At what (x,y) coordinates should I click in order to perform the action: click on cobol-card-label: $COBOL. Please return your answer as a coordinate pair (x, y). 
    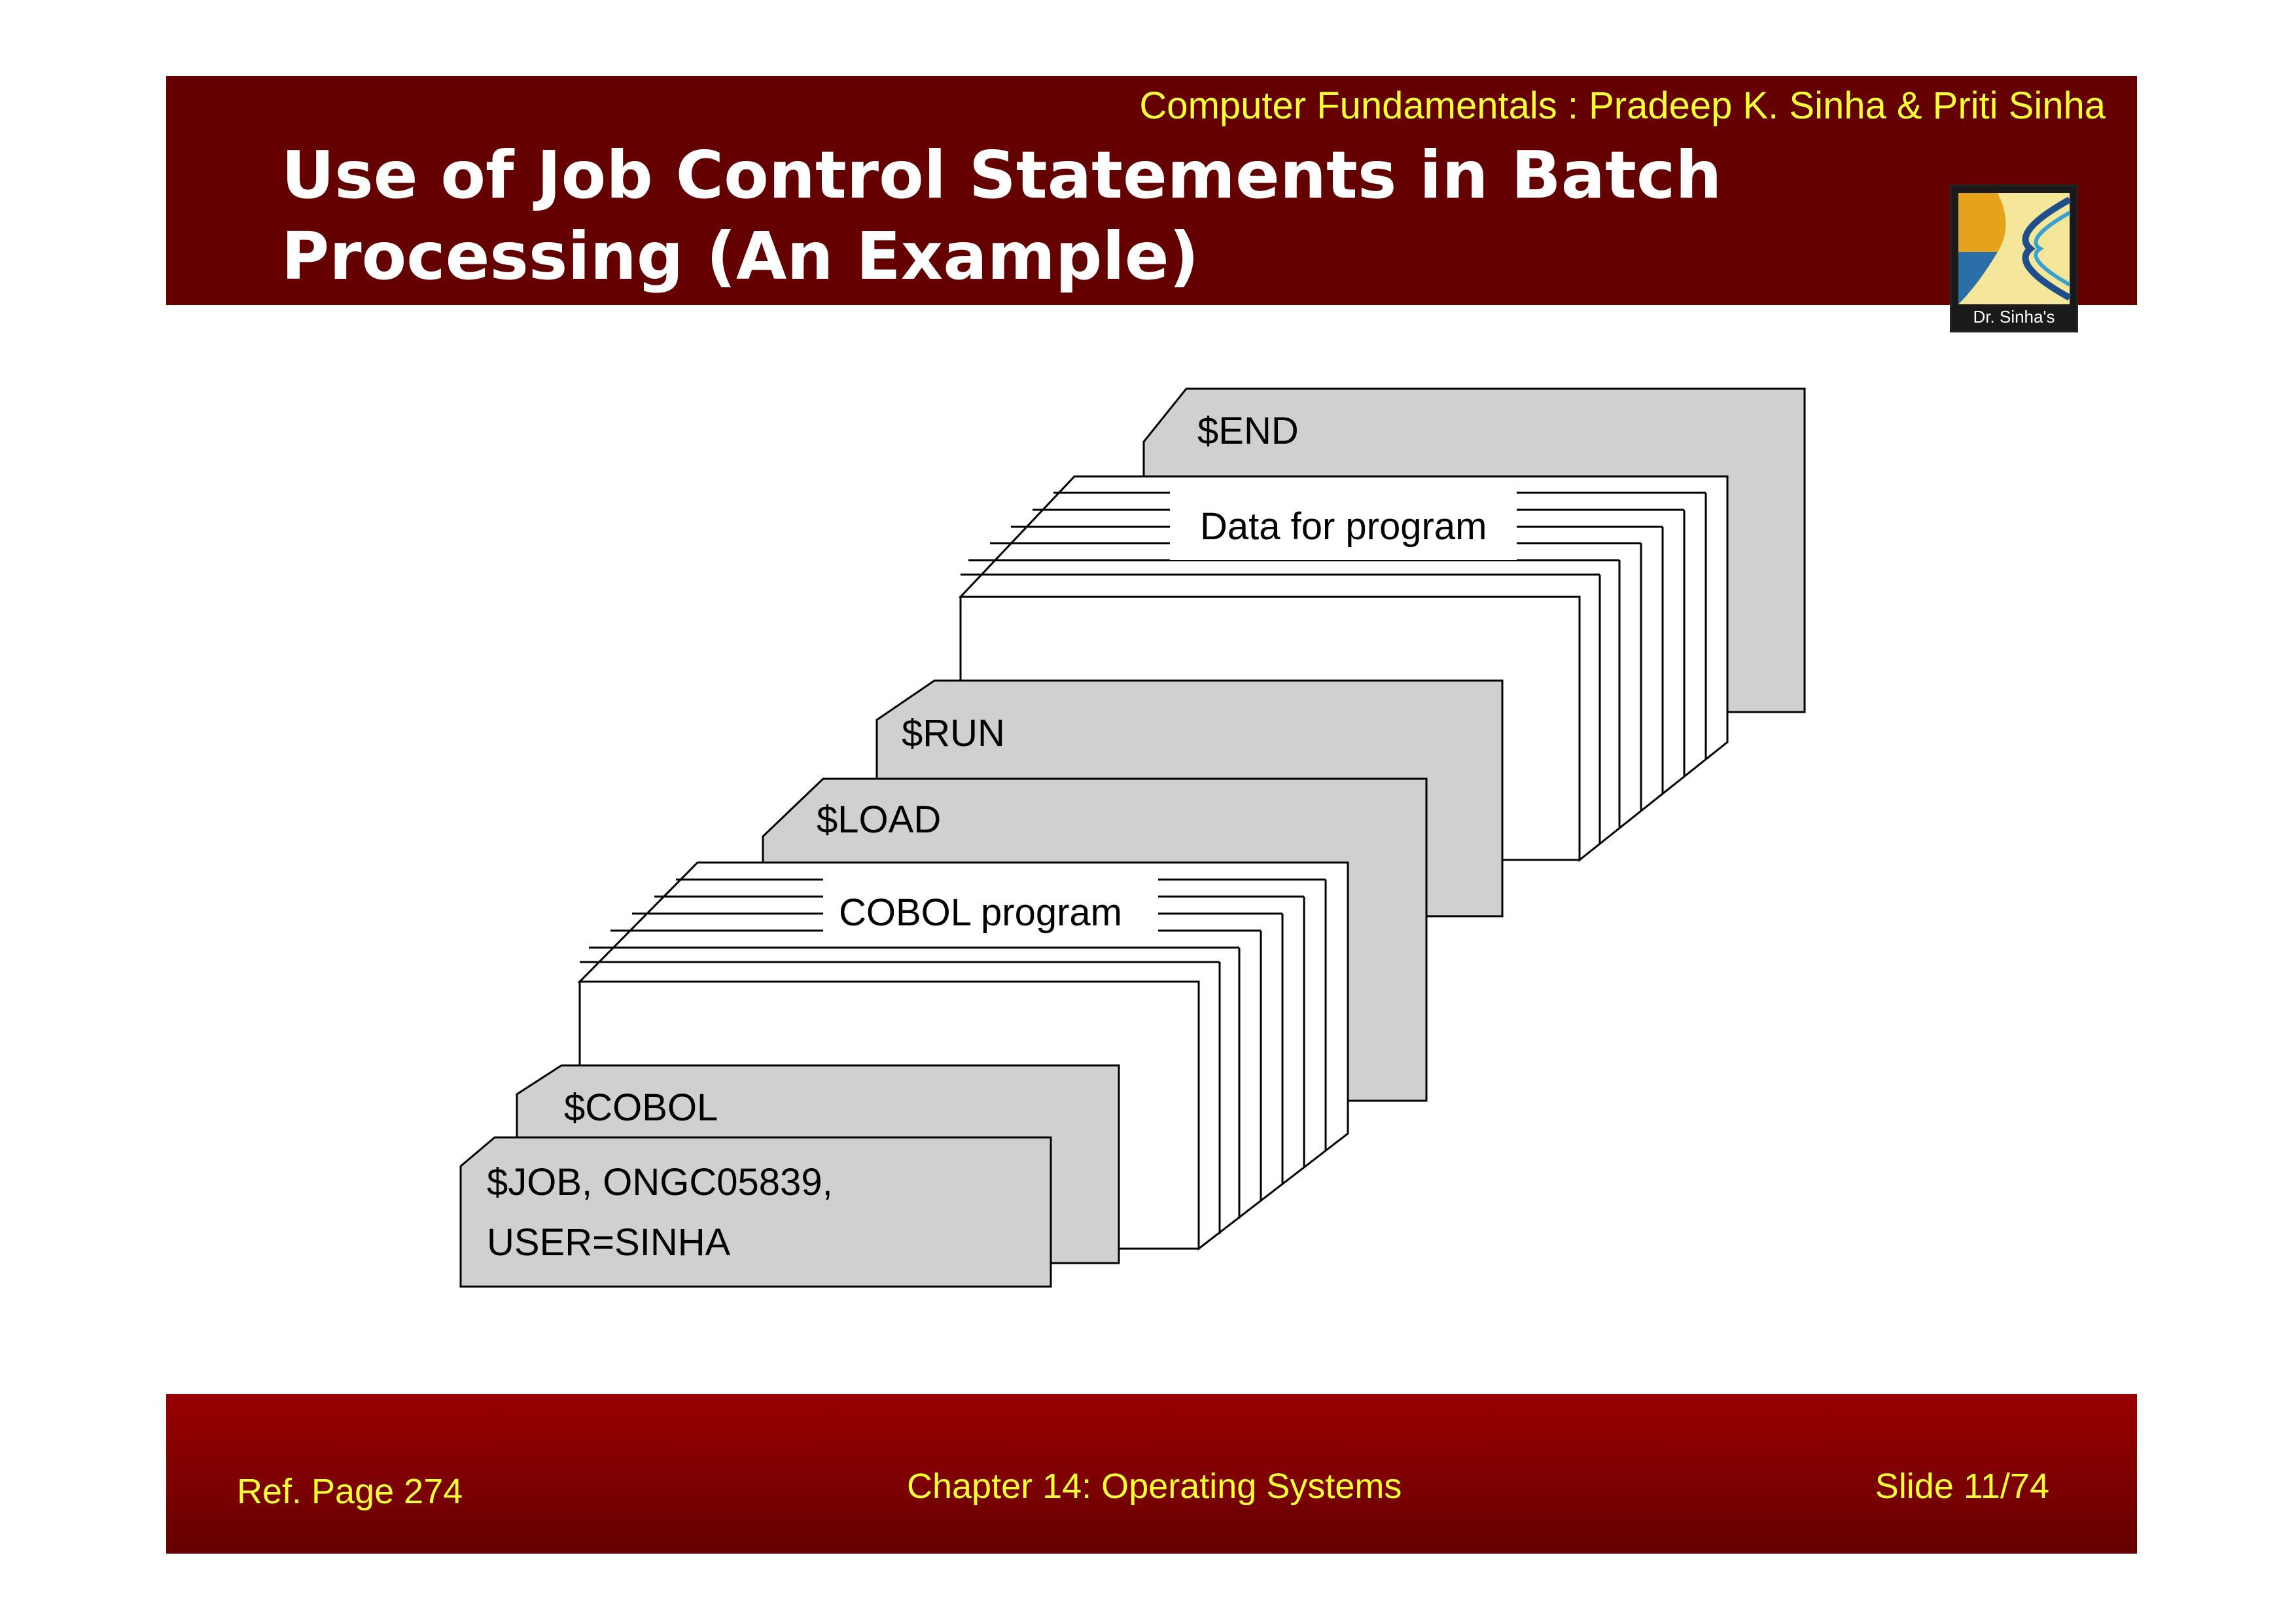
    Looking at the image, I should click on (641, 1107).